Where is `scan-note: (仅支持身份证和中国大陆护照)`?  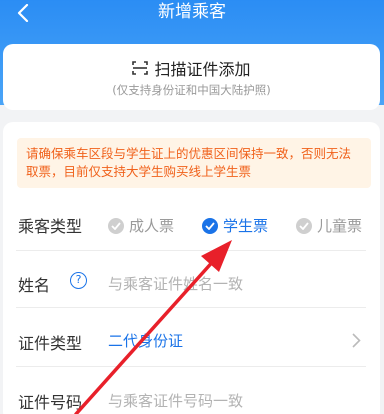
scan-note: (仅支持身份证和中国大陆护照) is located at coordinates (191, 90).